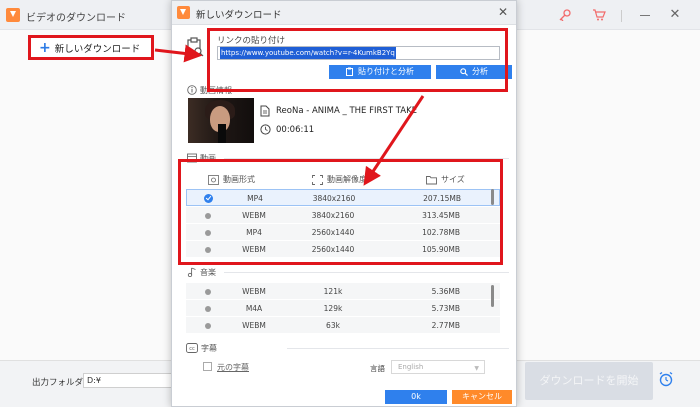  I want to click on dialog-title: 新しいダウンロード, so click(239, 15).